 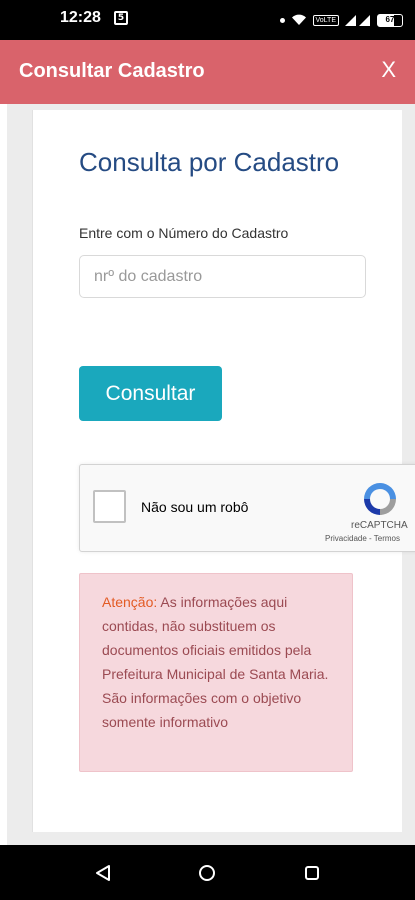 What do you see at coordinates (80, 17) in the screenshot?
I see `status-time: 12:28` at bounding box center [80, 17].